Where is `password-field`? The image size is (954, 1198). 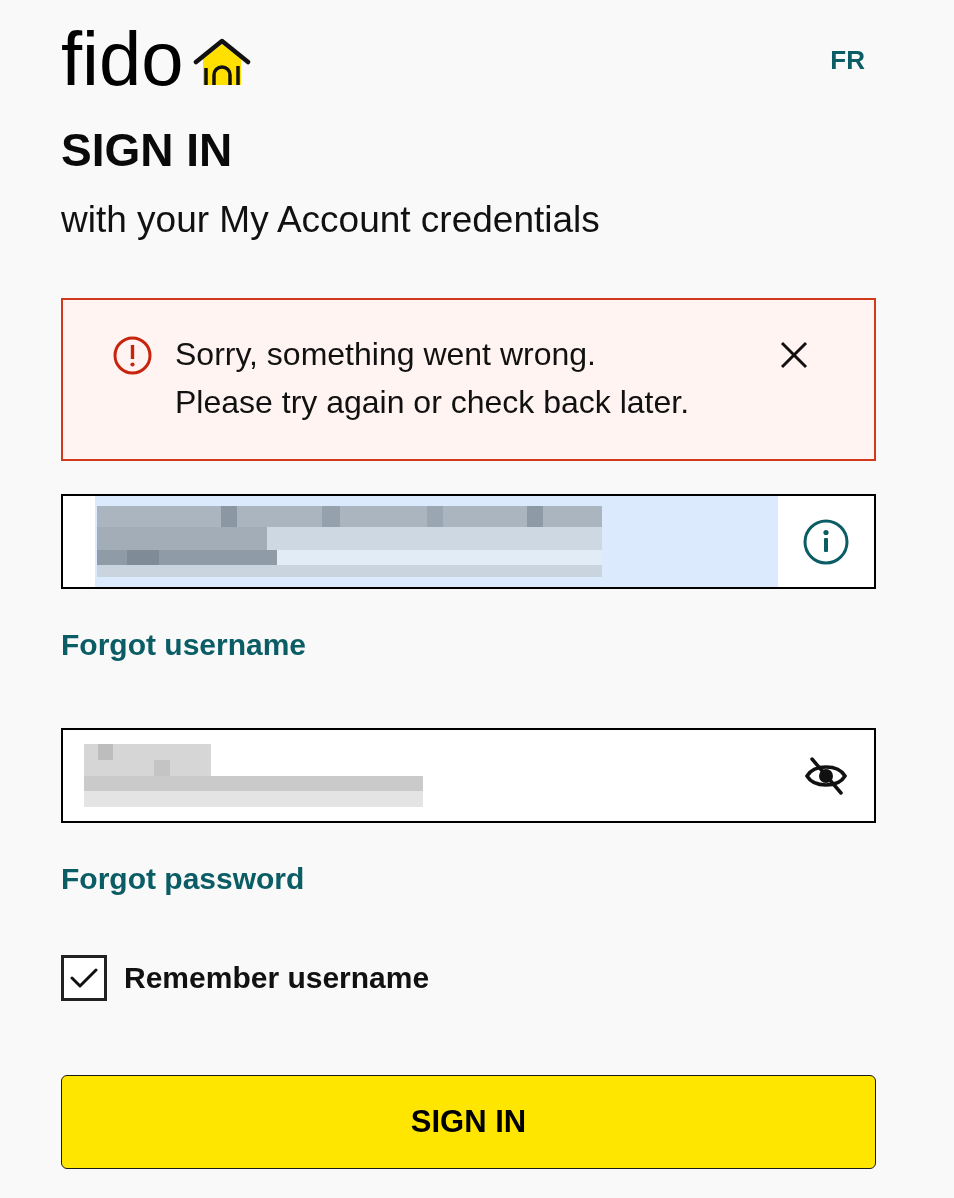 password-field is located at coordinates (468, 775).